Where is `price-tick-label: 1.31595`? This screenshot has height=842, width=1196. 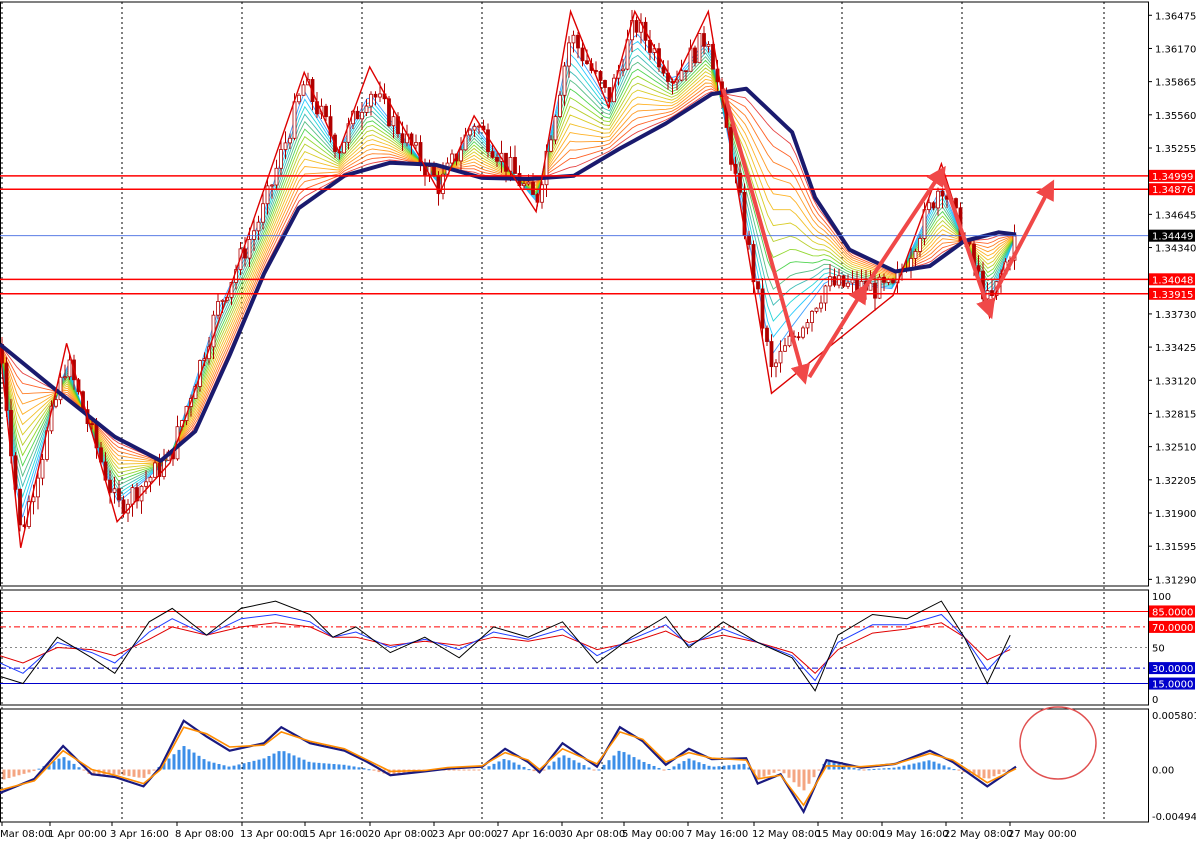
price-tick-label: 1.31595 is located at coordinates (1175, 547).